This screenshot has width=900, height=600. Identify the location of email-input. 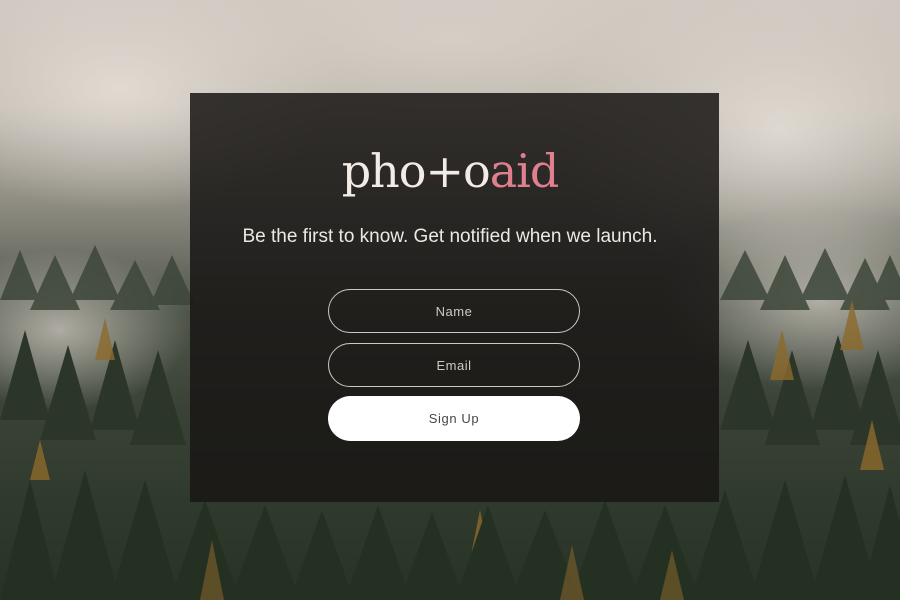
(454, 365).